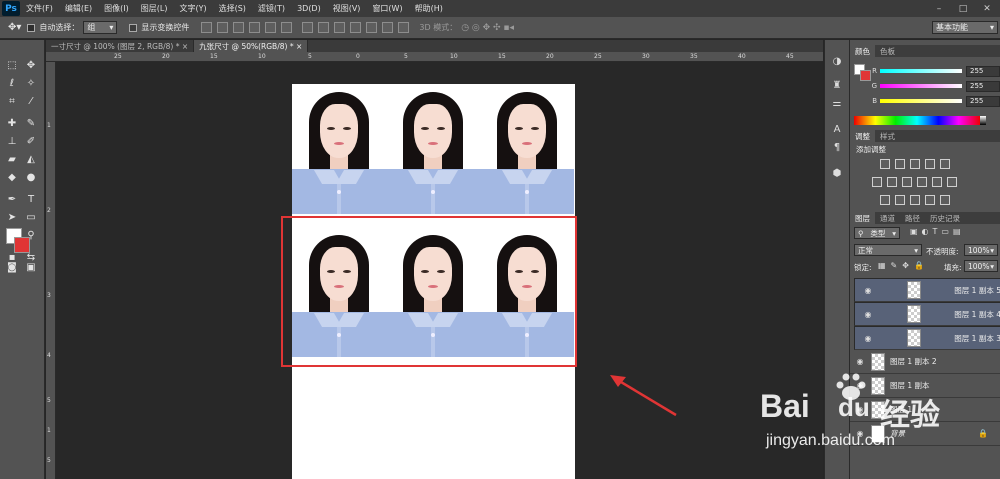 Image resolution: width=1000 pixels, height=479 pixels. I want to click on layer-row: ◉ 图层 1 副本 3, so click(927, 338).